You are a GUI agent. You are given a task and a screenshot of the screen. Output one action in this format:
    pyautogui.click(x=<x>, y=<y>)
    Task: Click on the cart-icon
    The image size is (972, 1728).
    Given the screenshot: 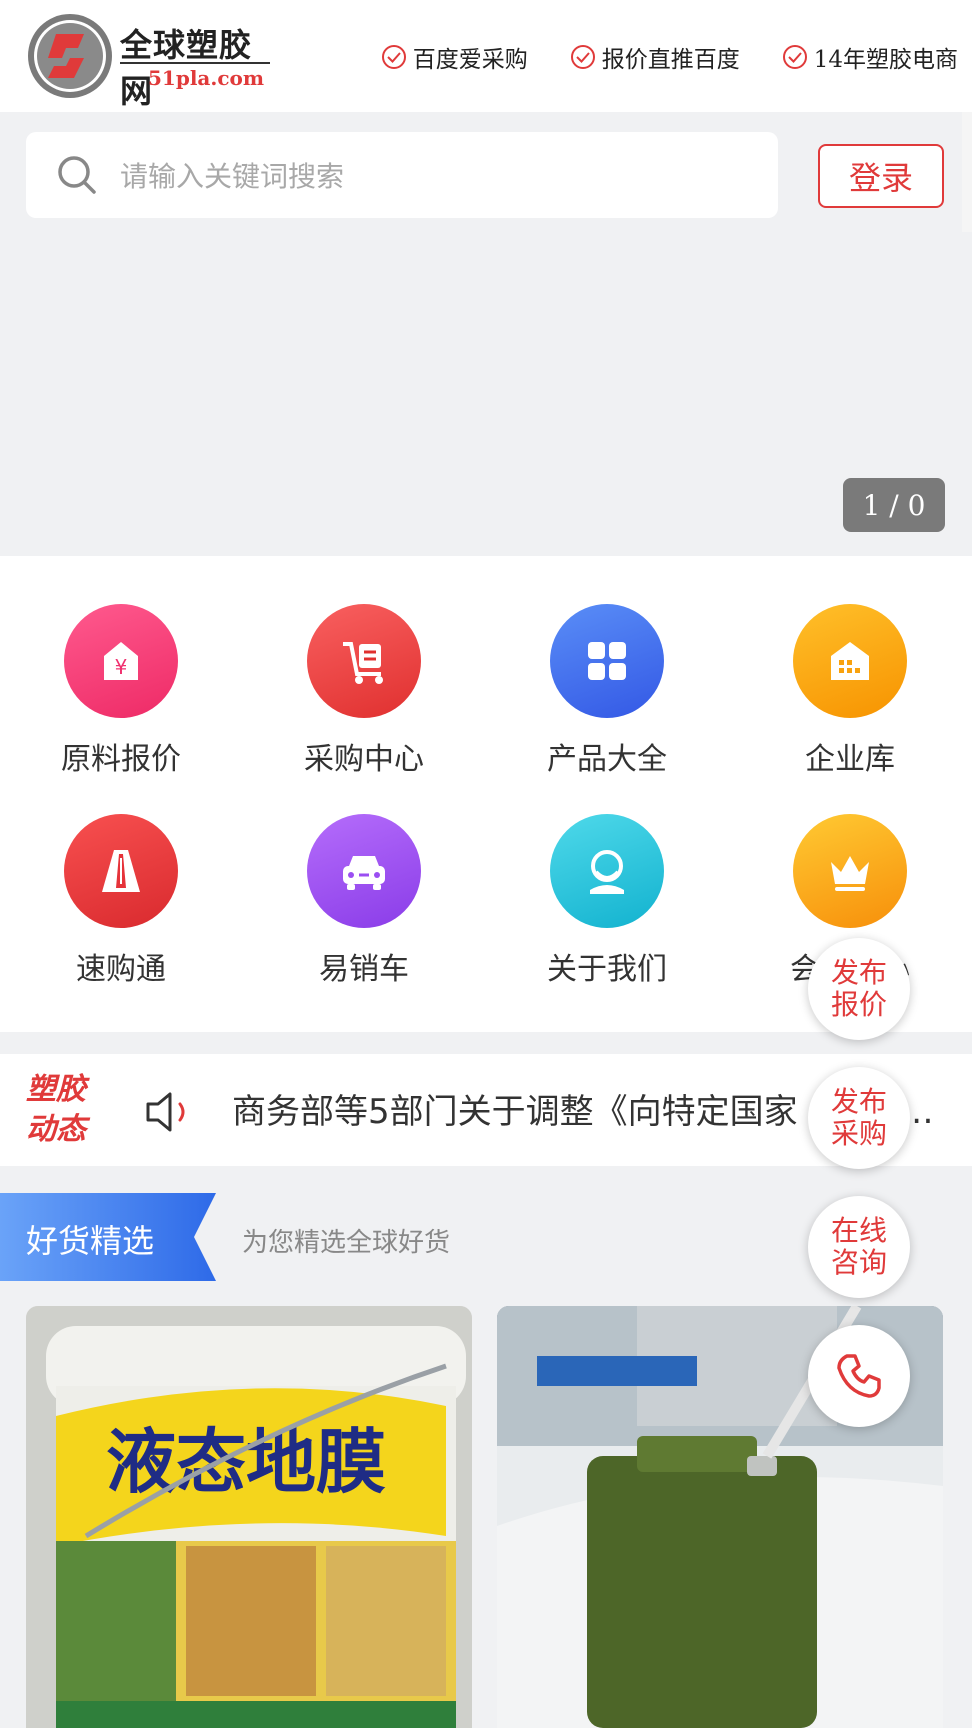 What is the action you would take?
    pyautogui.click(x=364, y=661)
    